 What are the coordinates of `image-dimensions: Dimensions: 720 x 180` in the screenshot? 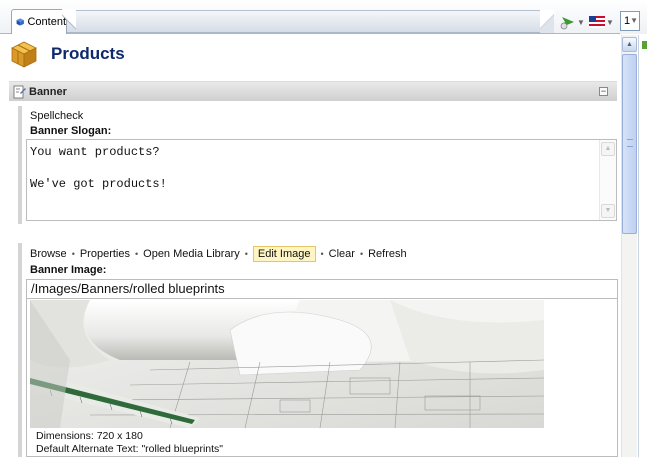 It's located at (89, 436).